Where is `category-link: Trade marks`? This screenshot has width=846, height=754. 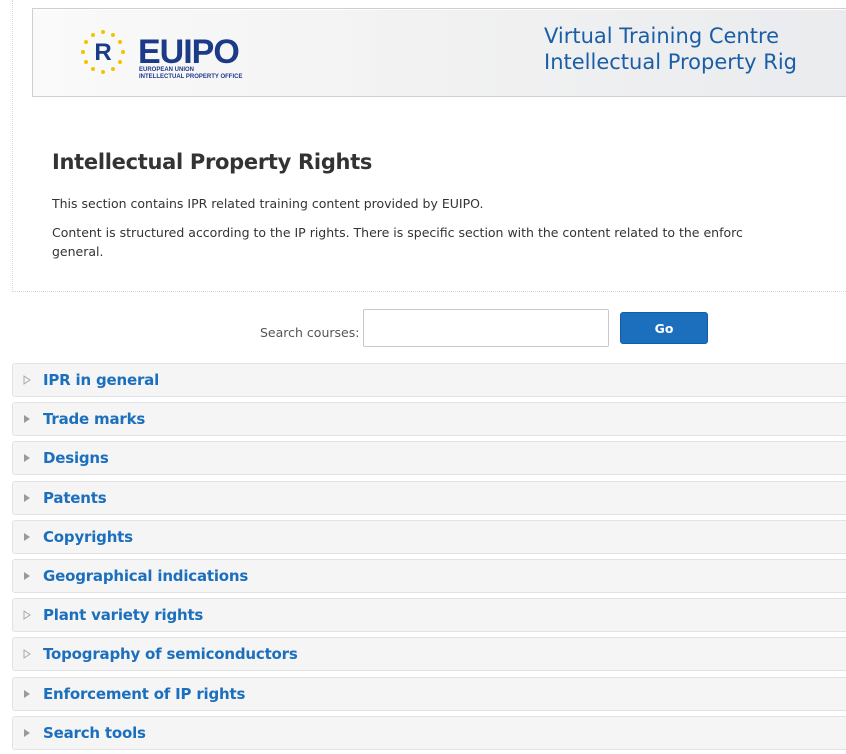 category-link: Trade marks is located at coordinates (94, 419).